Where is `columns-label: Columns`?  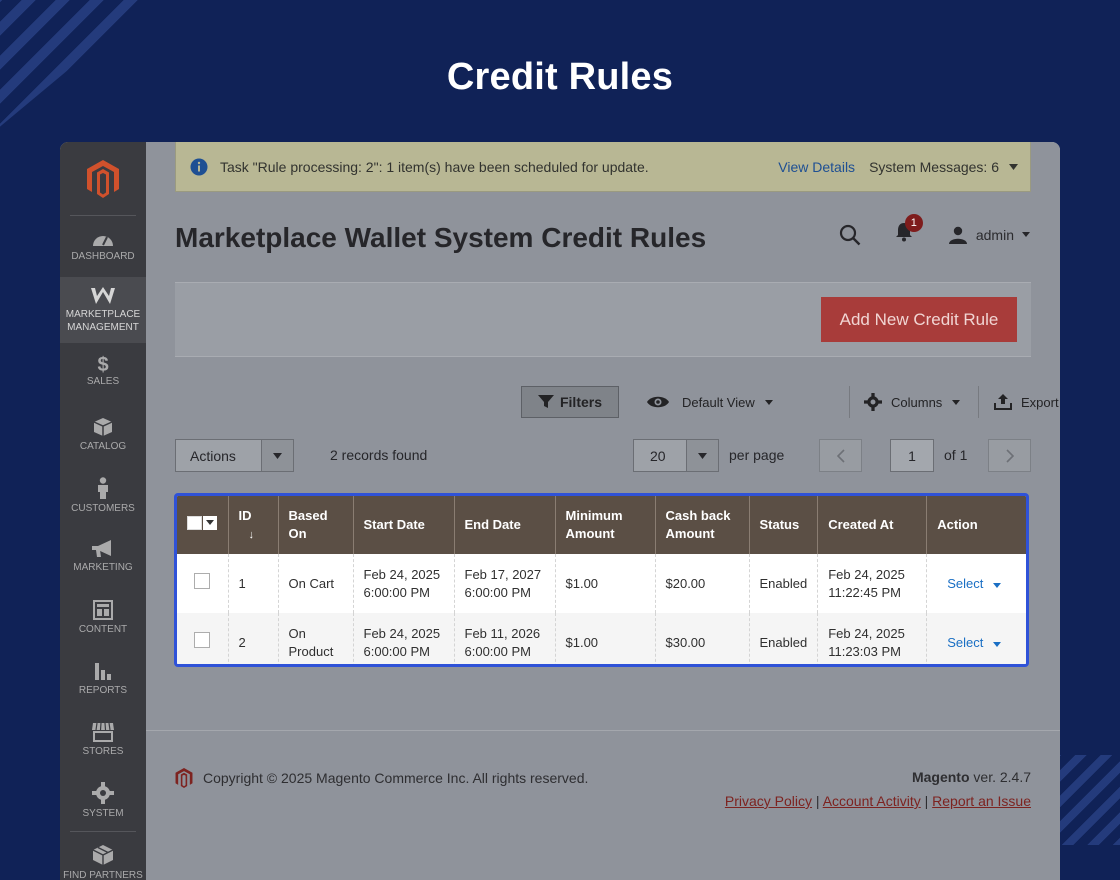 columns-label: Columns is located at coordinates (917, 402).